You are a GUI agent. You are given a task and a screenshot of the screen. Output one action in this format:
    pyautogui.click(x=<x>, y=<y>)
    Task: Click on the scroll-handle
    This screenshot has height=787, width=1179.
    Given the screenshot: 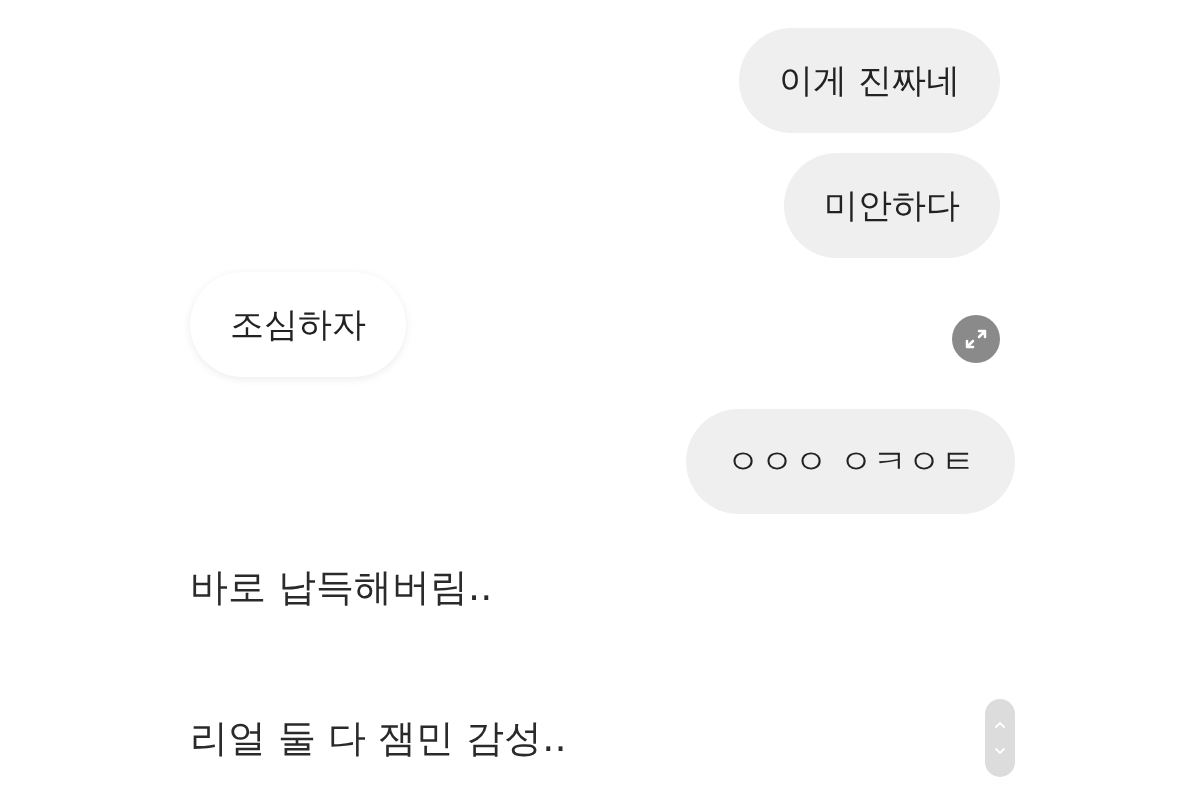 What is the action you would take?
    pyautogui.click(x=1000, y=738)
    